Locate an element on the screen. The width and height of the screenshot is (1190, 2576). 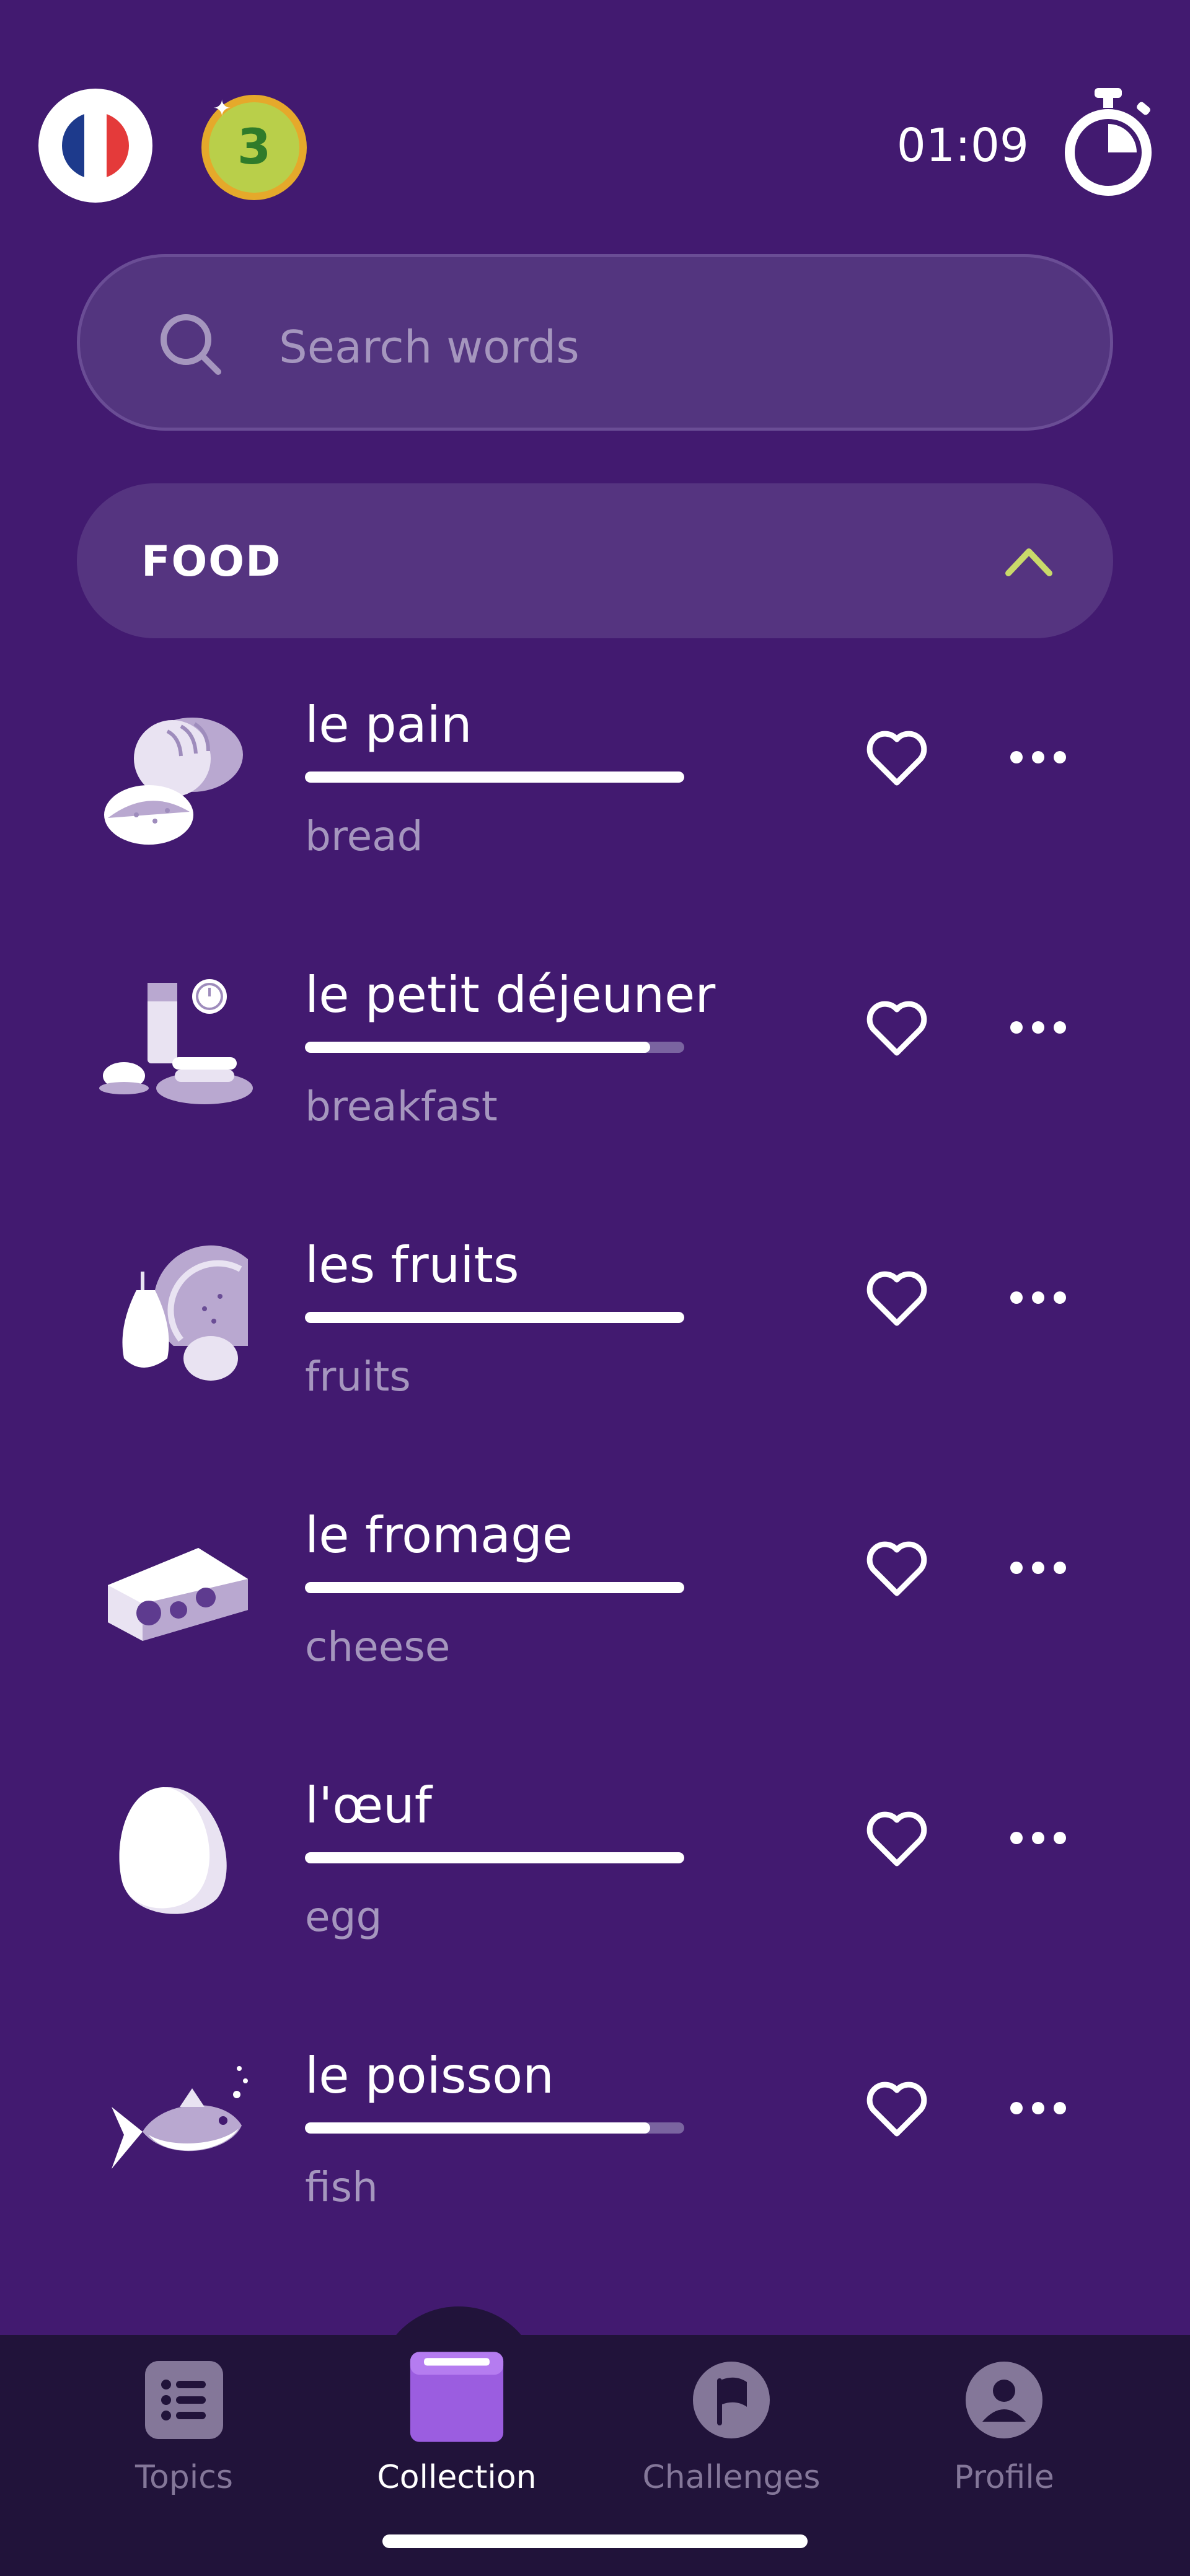
word-label: l'œuf is located at coordinates (368, 1806).